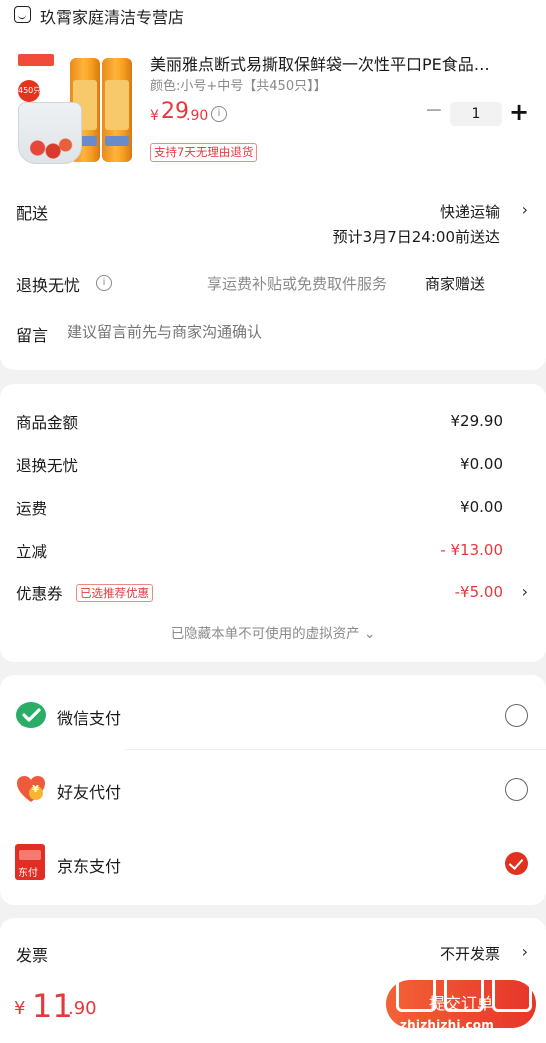  What do you see at coordinates (47, 466) in the screenshot?
I see `amount-label-return-service: 退换无忧` at bounding box center [47, 466].